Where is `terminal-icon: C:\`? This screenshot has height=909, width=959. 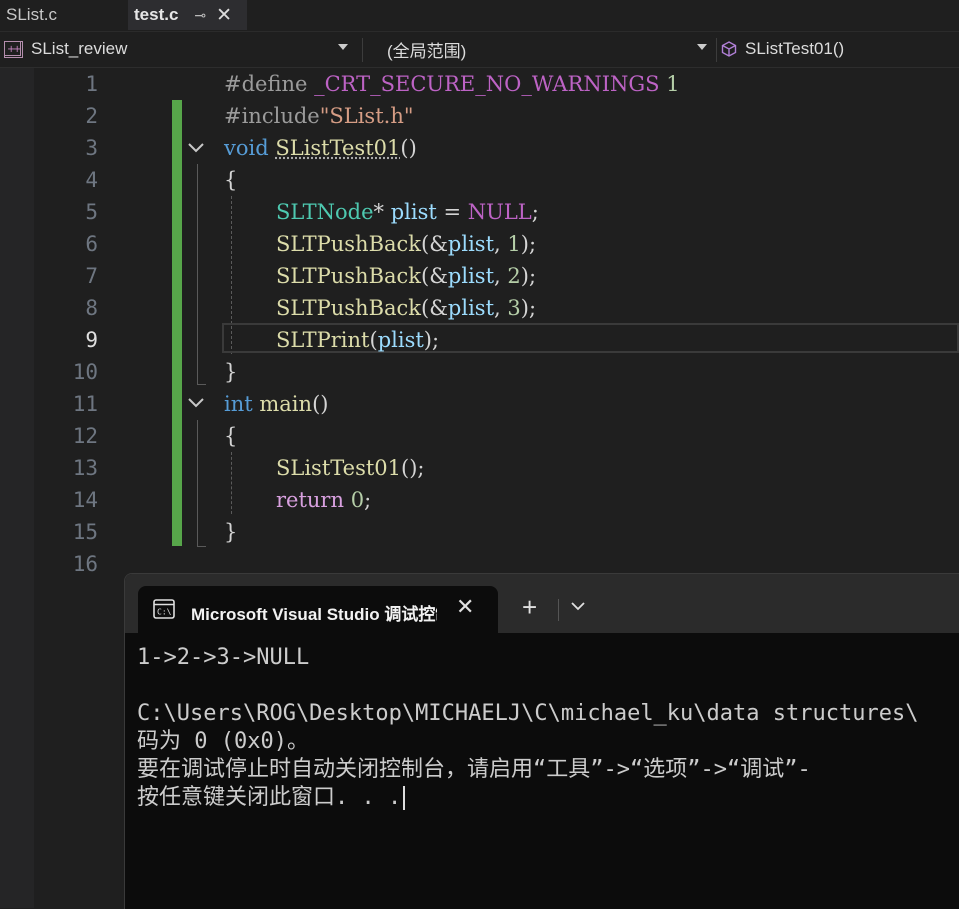
terminal-icon: C:\ is located at coordinates (164, 609).